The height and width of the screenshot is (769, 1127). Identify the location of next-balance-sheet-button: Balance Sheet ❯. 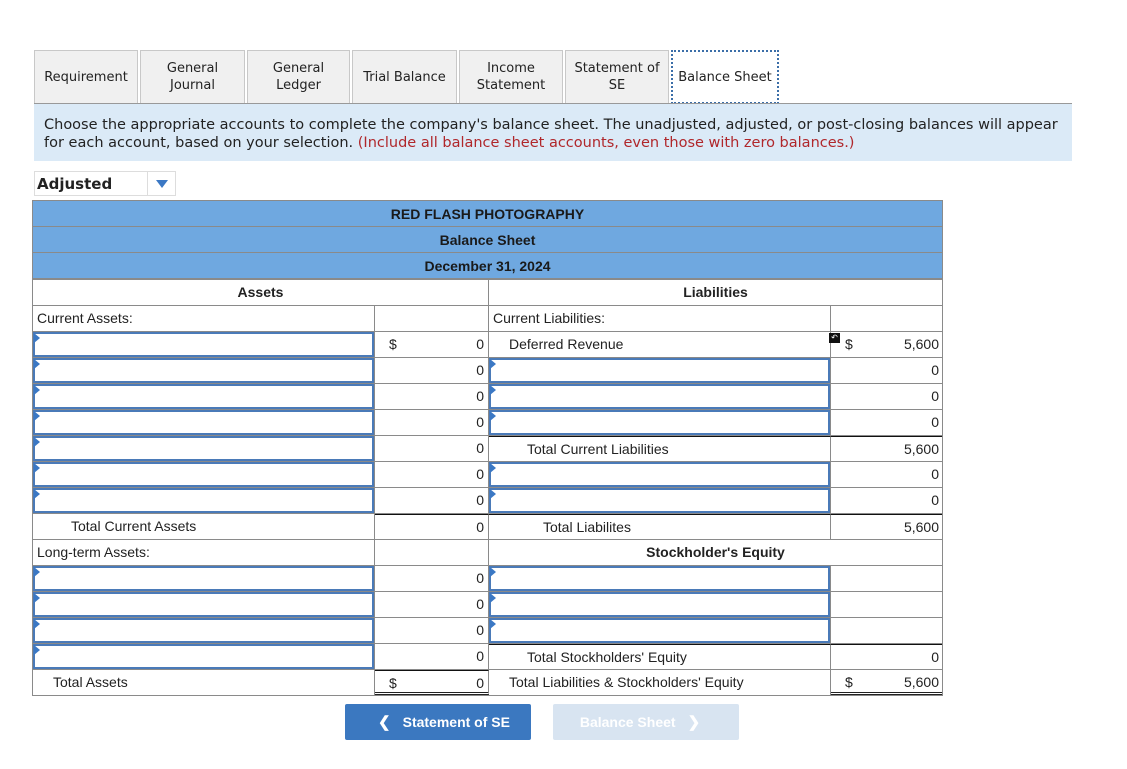
(646, 722).